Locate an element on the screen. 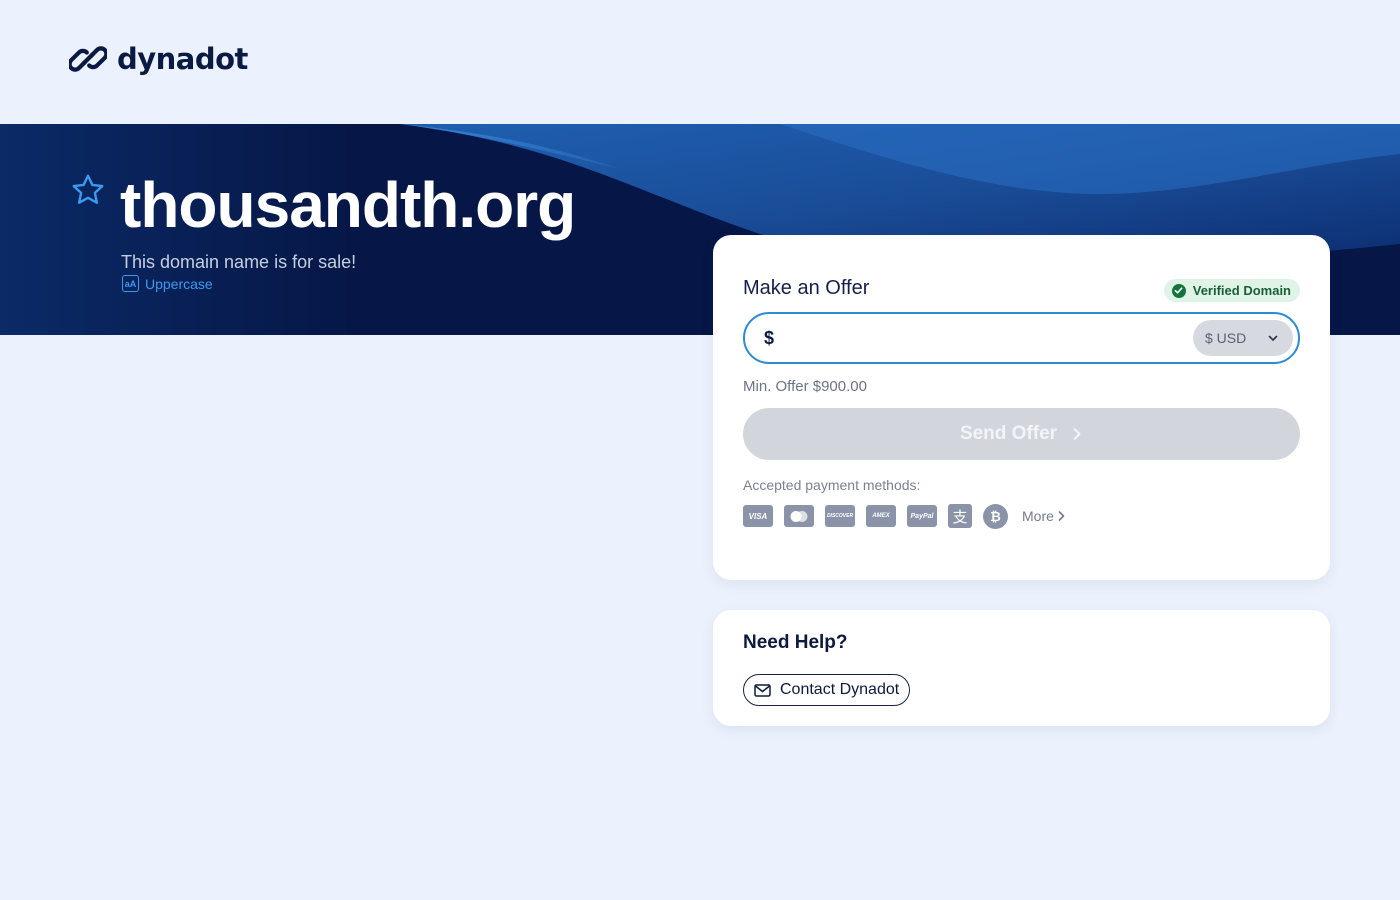 Image resolution: width=1400 pixels, height=900 pixels. uppercase-label: Uppercase is located at coordinates (179, 283).